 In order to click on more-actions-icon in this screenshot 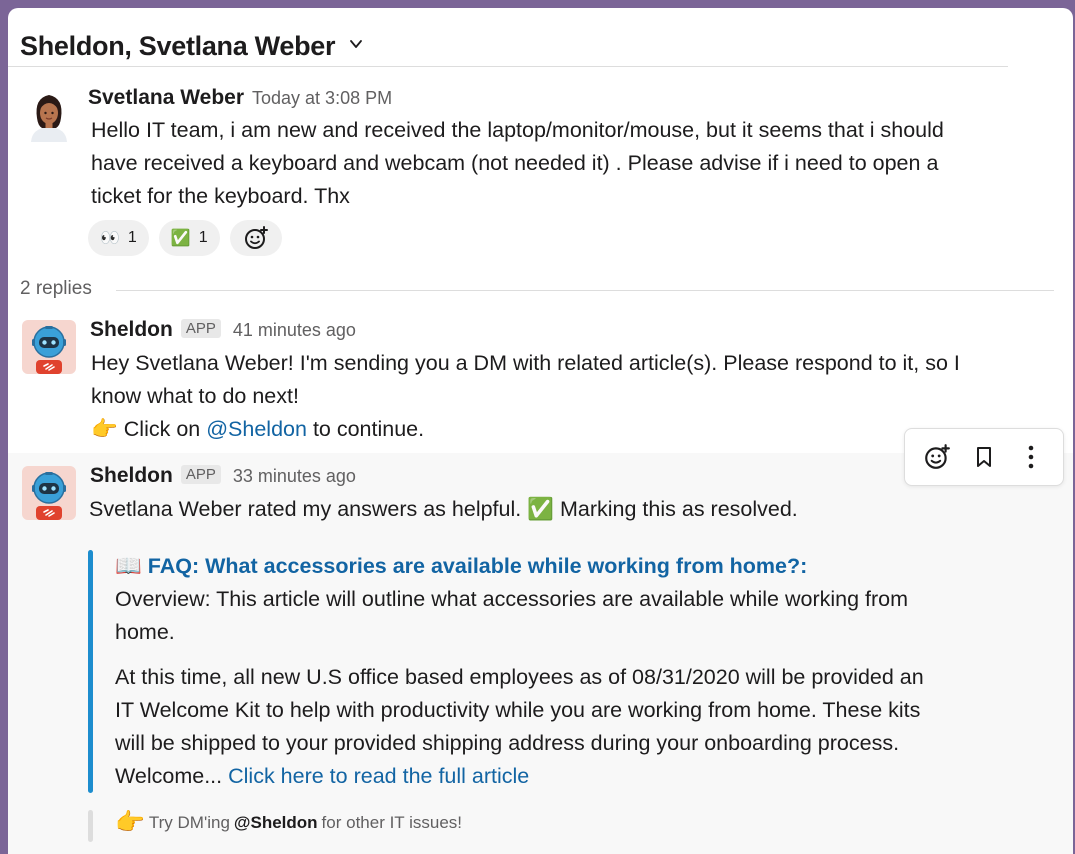, I will do `click(1031, 457)`.